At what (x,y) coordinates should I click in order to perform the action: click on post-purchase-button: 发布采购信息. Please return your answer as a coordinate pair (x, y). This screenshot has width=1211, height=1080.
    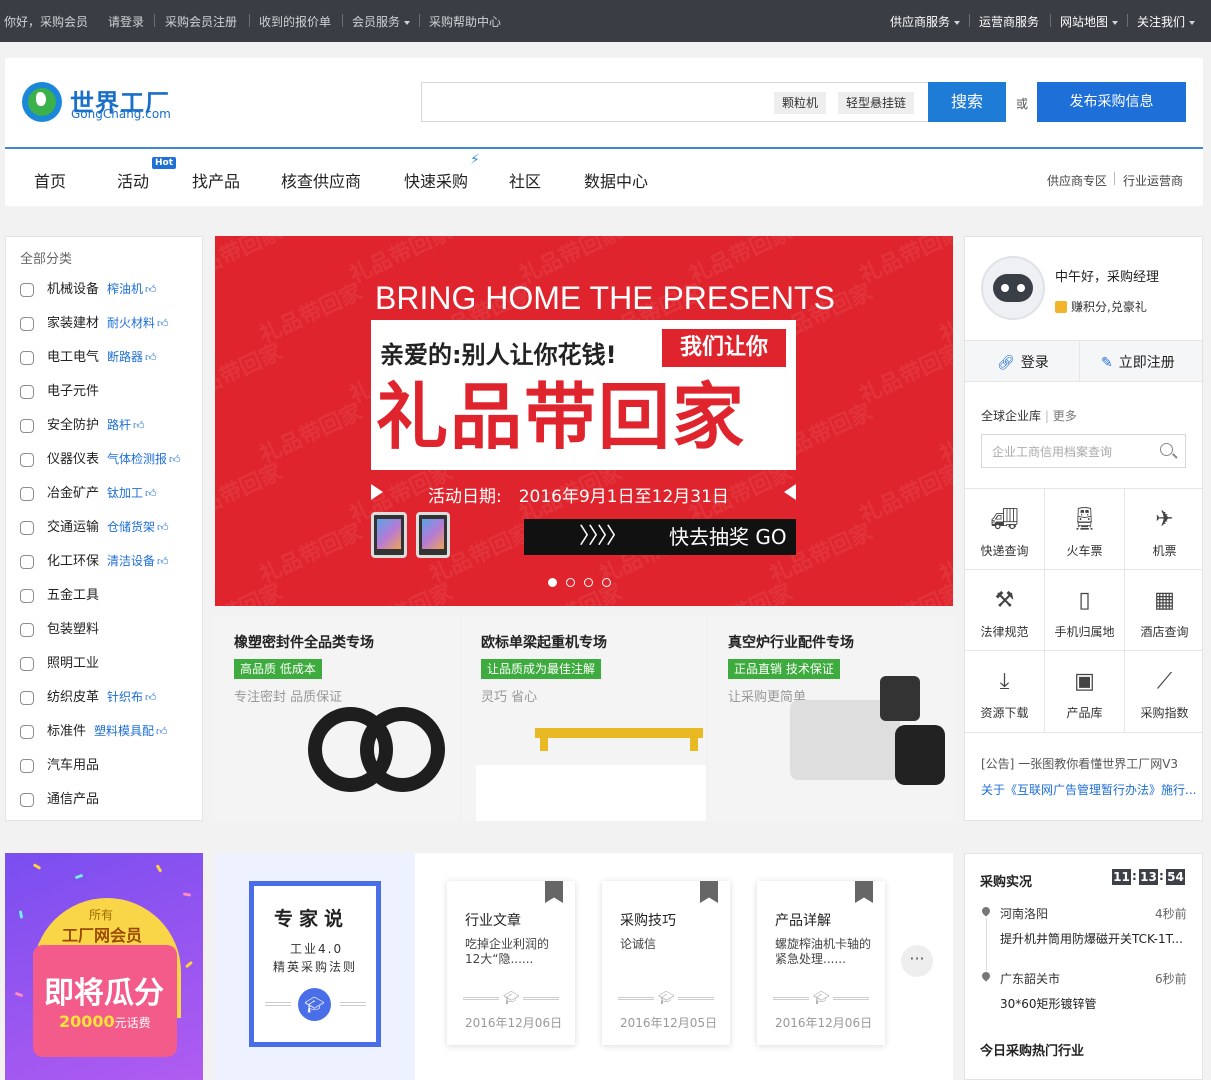
    Looking at the image, I should click on (1111, 102).